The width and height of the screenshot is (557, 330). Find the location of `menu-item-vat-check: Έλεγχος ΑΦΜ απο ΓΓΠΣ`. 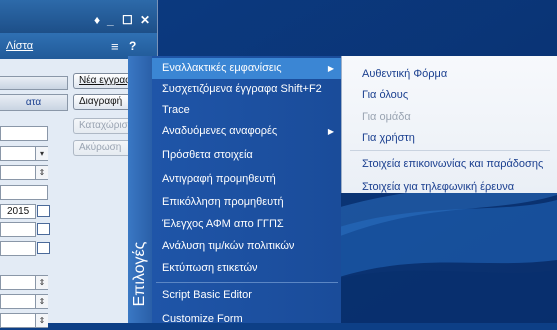

menu-item-vat-check: Έλεγχος ΑΦΜ απο ΓΓΠΣ is located at coordinates (246, 224).